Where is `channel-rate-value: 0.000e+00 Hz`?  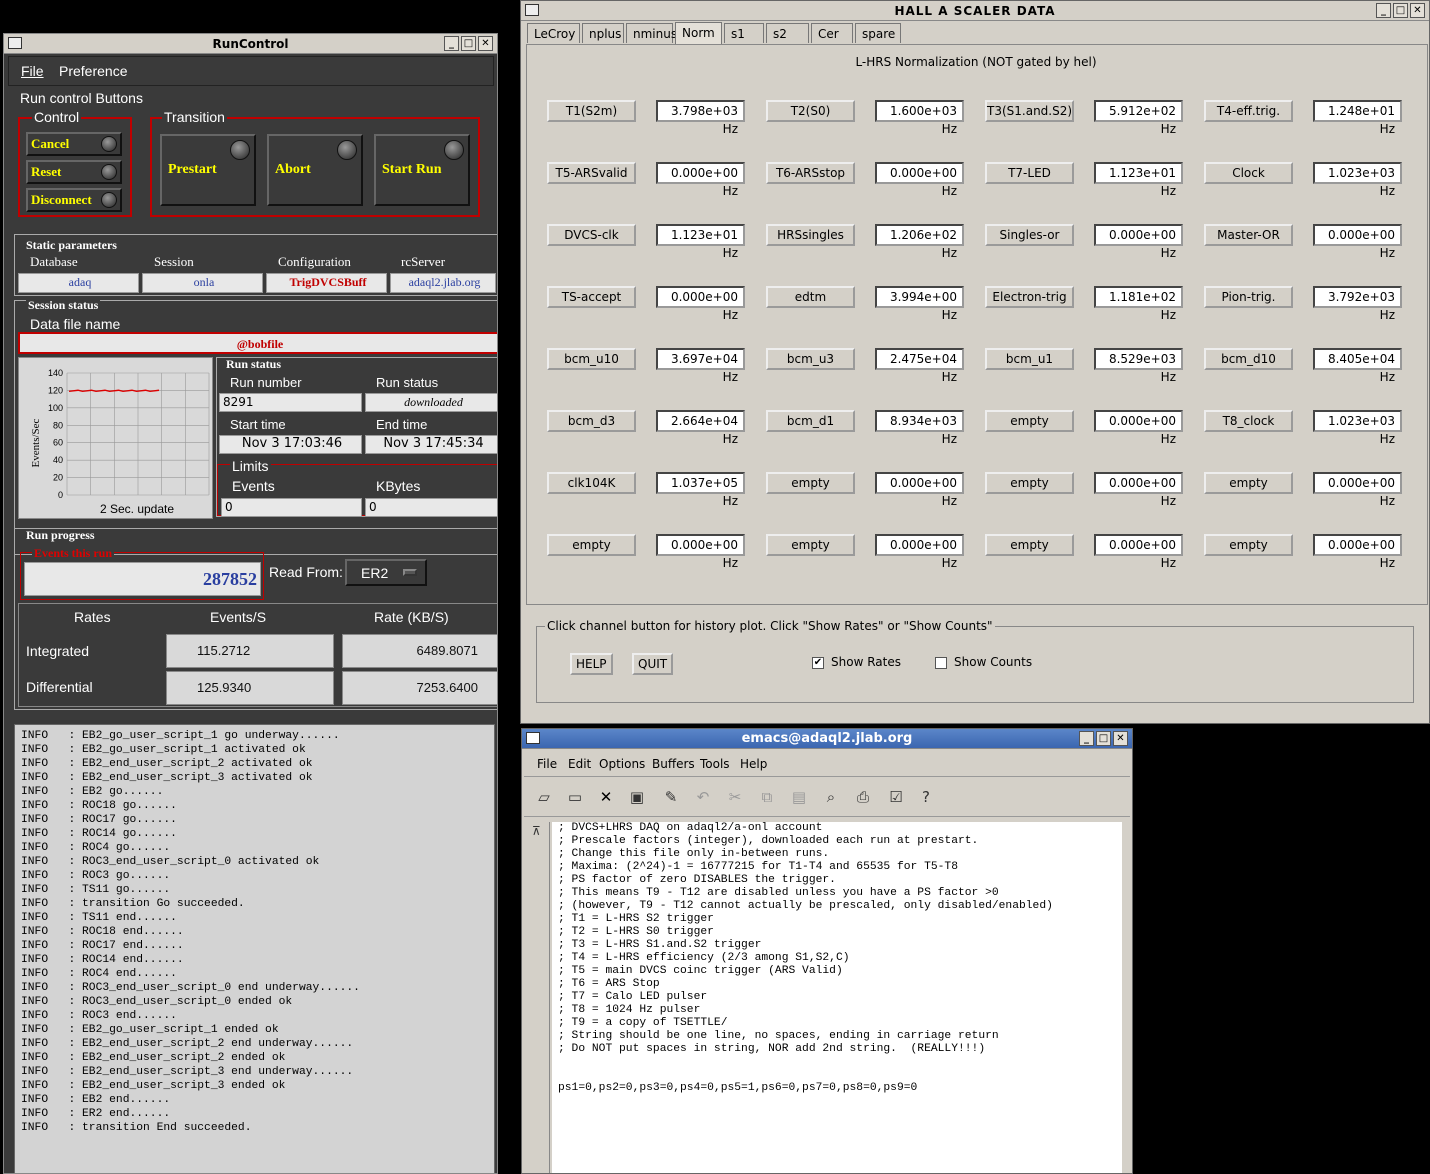
channel-rate-value: 0.000e+00 Hz is located at coordinates (700, 552).